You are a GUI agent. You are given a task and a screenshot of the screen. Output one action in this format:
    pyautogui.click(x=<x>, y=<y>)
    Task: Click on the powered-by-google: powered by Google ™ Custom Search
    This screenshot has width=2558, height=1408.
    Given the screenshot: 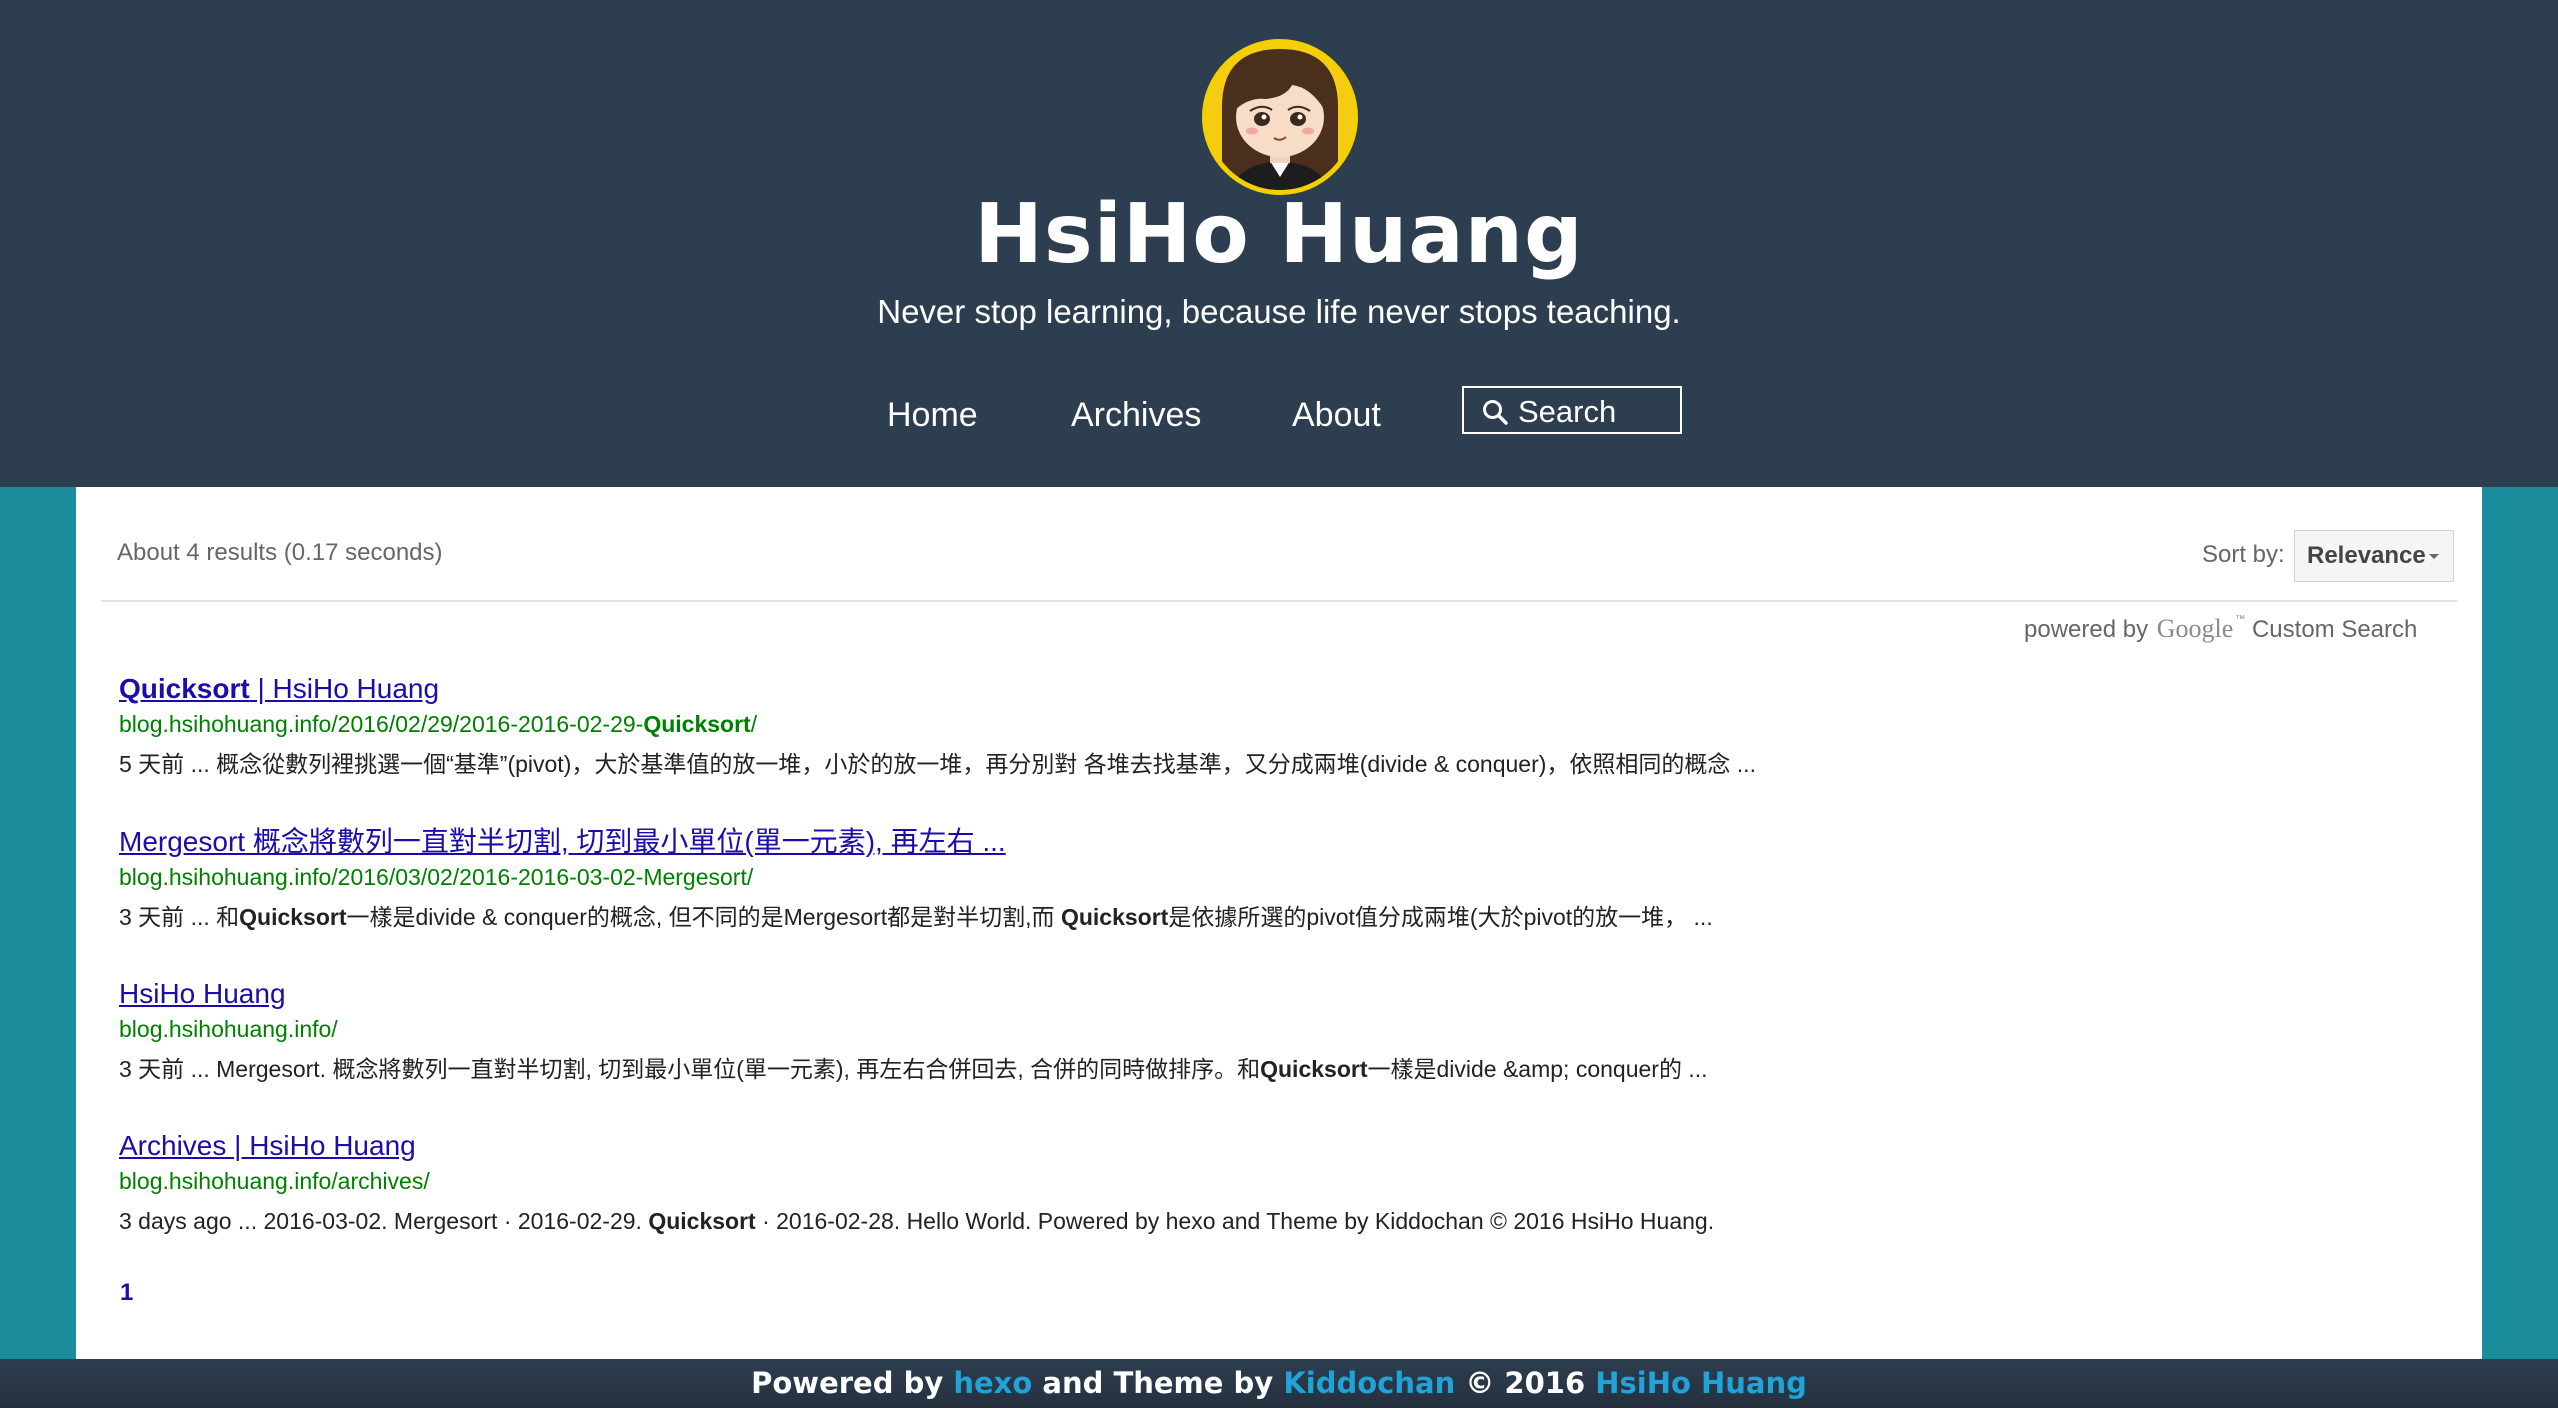 What is the action you would take?
    pyautogui.click(x=2221, y=628)
    